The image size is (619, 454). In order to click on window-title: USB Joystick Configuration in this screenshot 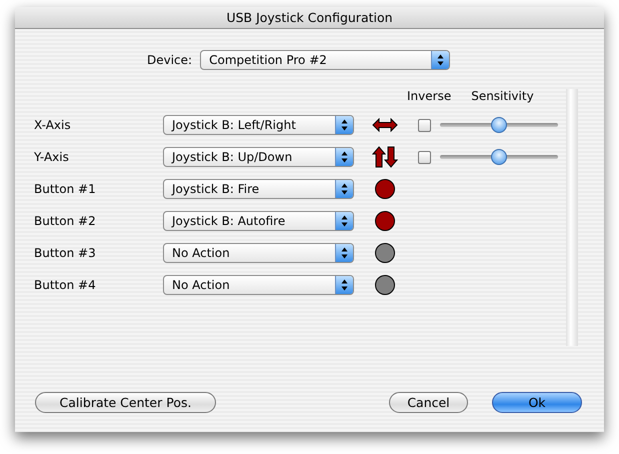, I will do `click(309, 17)`.